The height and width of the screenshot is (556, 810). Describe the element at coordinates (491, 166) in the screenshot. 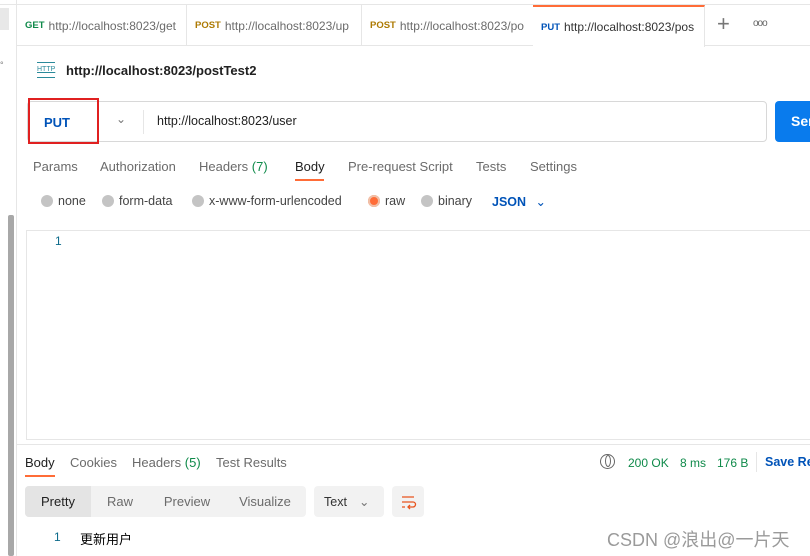

I see `tab-tests: Tests` at that location.